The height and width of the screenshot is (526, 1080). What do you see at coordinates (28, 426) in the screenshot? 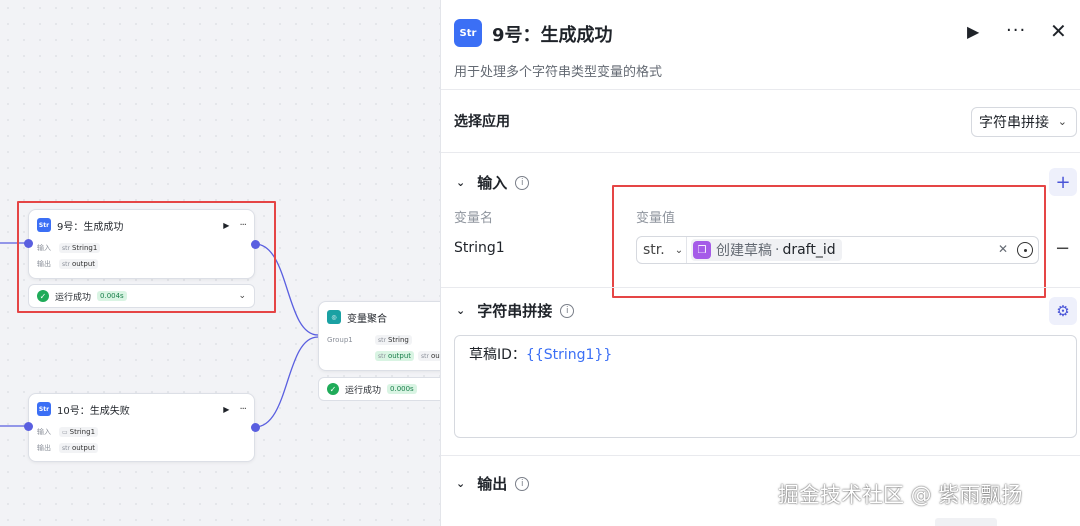
I see `input-port` at bounding box center [28, 426].